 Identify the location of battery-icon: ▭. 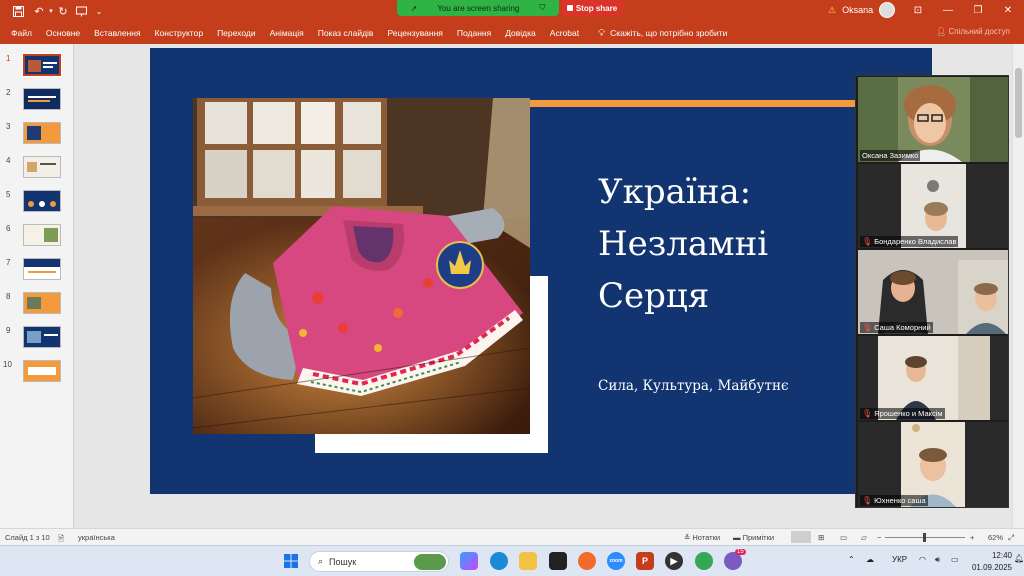
(955, 559).